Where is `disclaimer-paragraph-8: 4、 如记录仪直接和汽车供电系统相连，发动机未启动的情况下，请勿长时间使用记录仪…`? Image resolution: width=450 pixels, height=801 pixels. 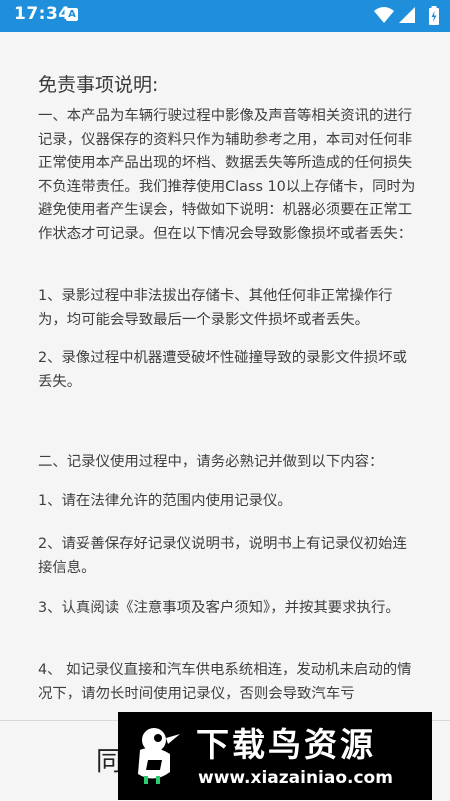
disclaimer-paragraph-8: 4、 如记录仪直接和汽车供电系统相连，发动机未启动的情况下，请勿长时间使用记录仪… is located at coordinates (225, 682).